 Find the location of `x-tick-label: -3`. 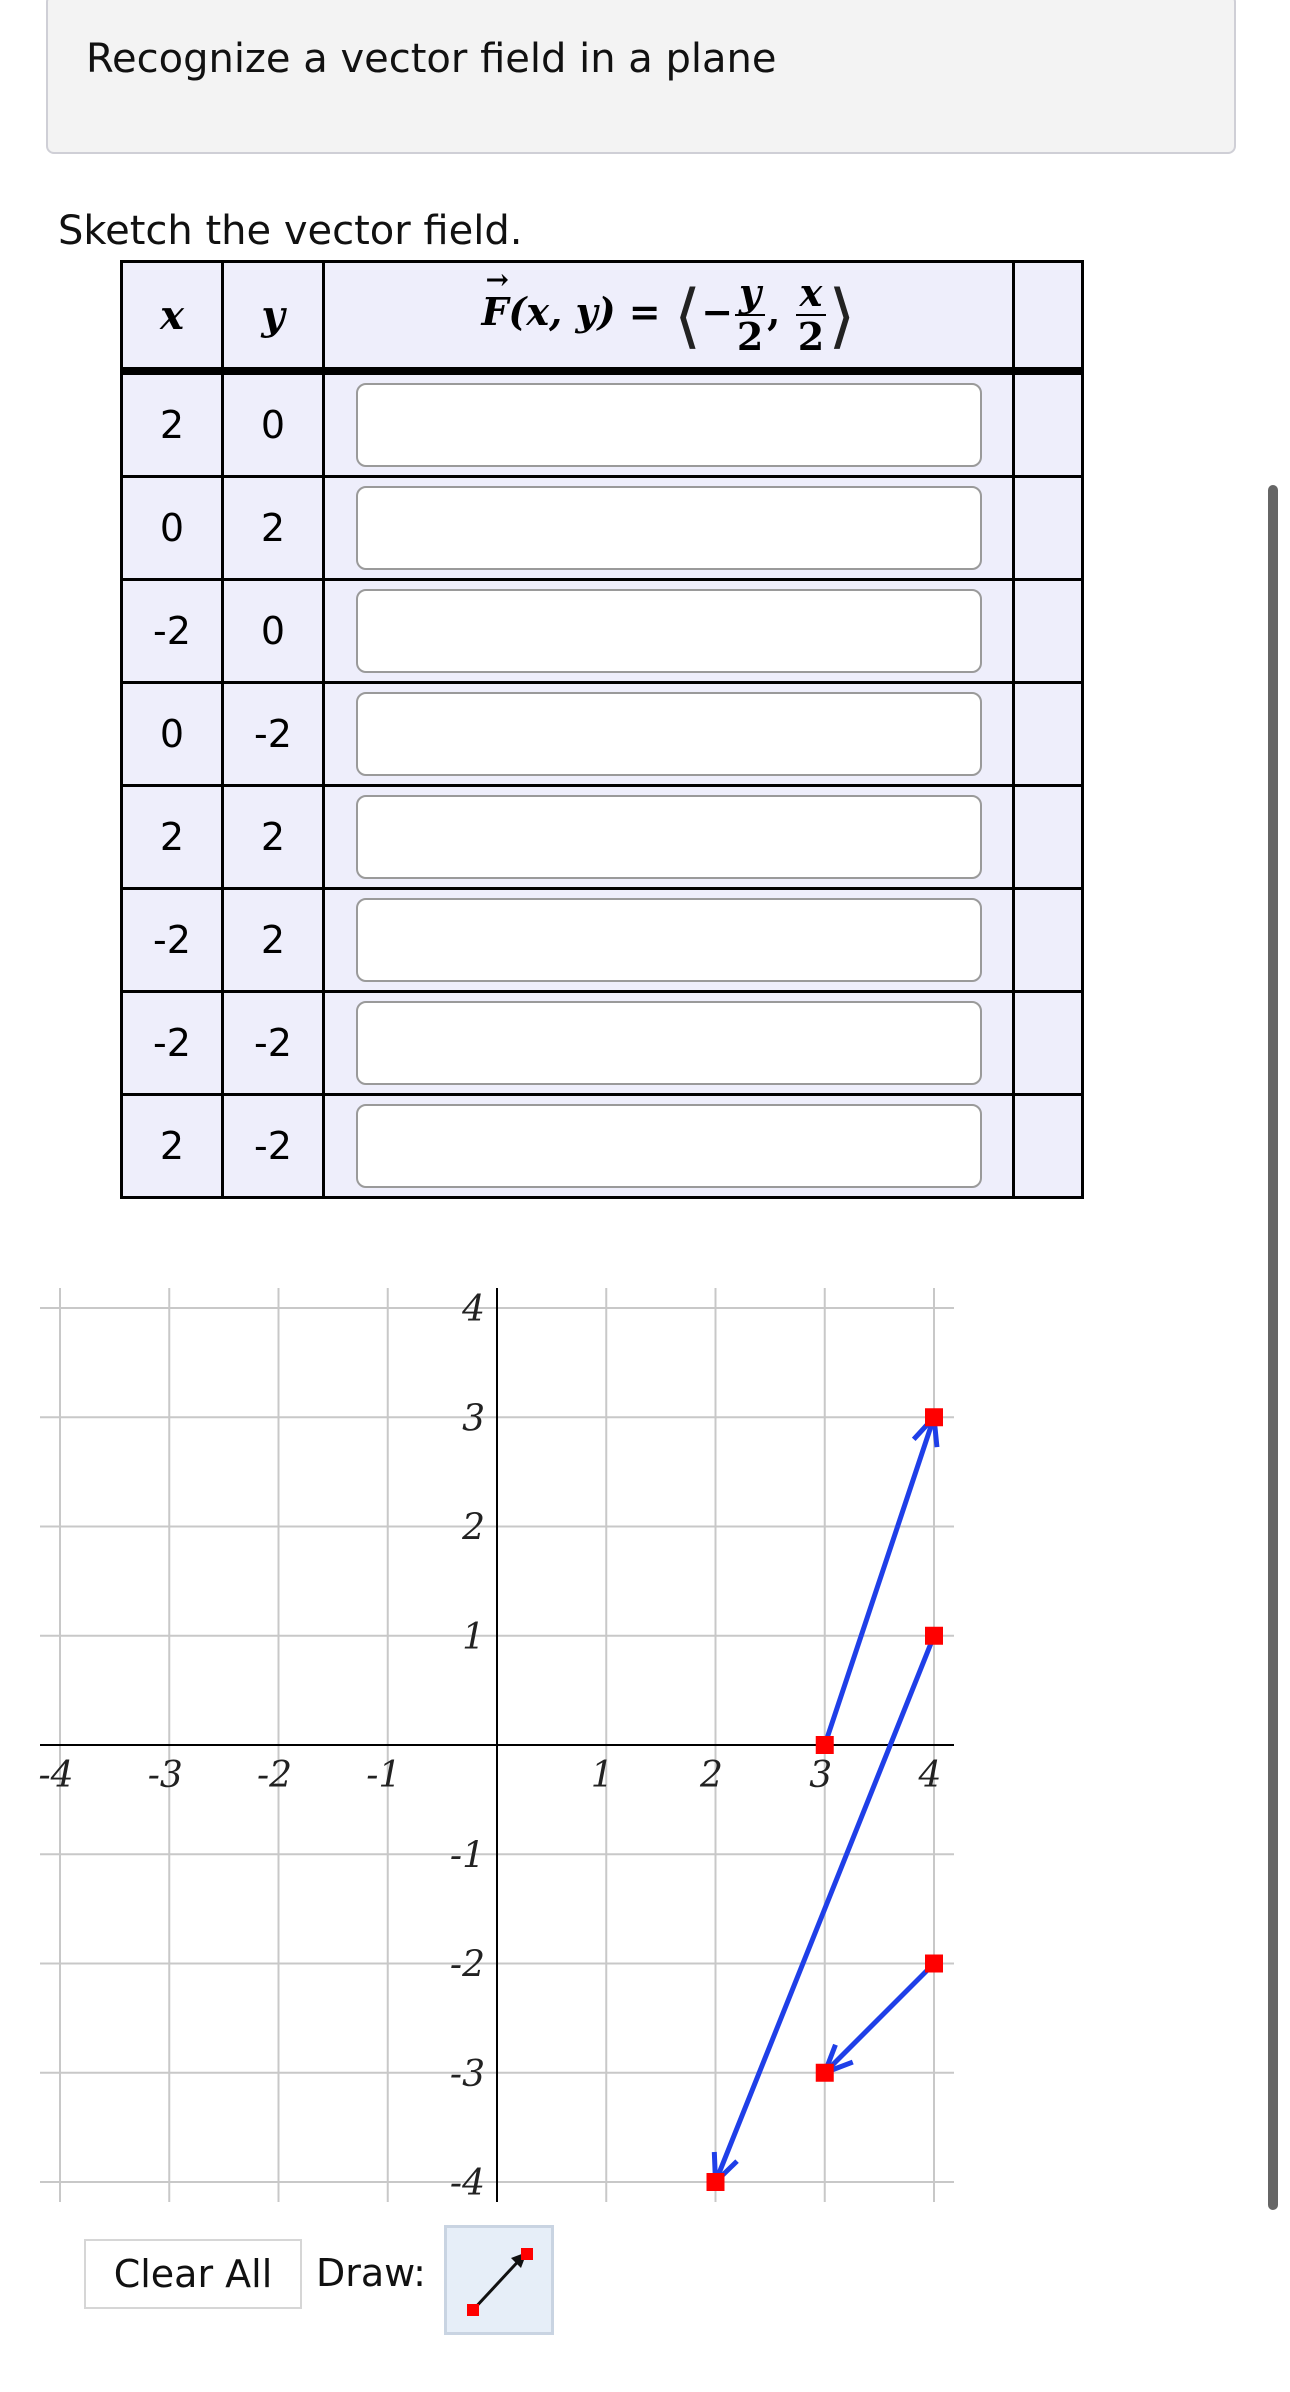

x-tick-label: -3 is located at coordinates (165, 1775).